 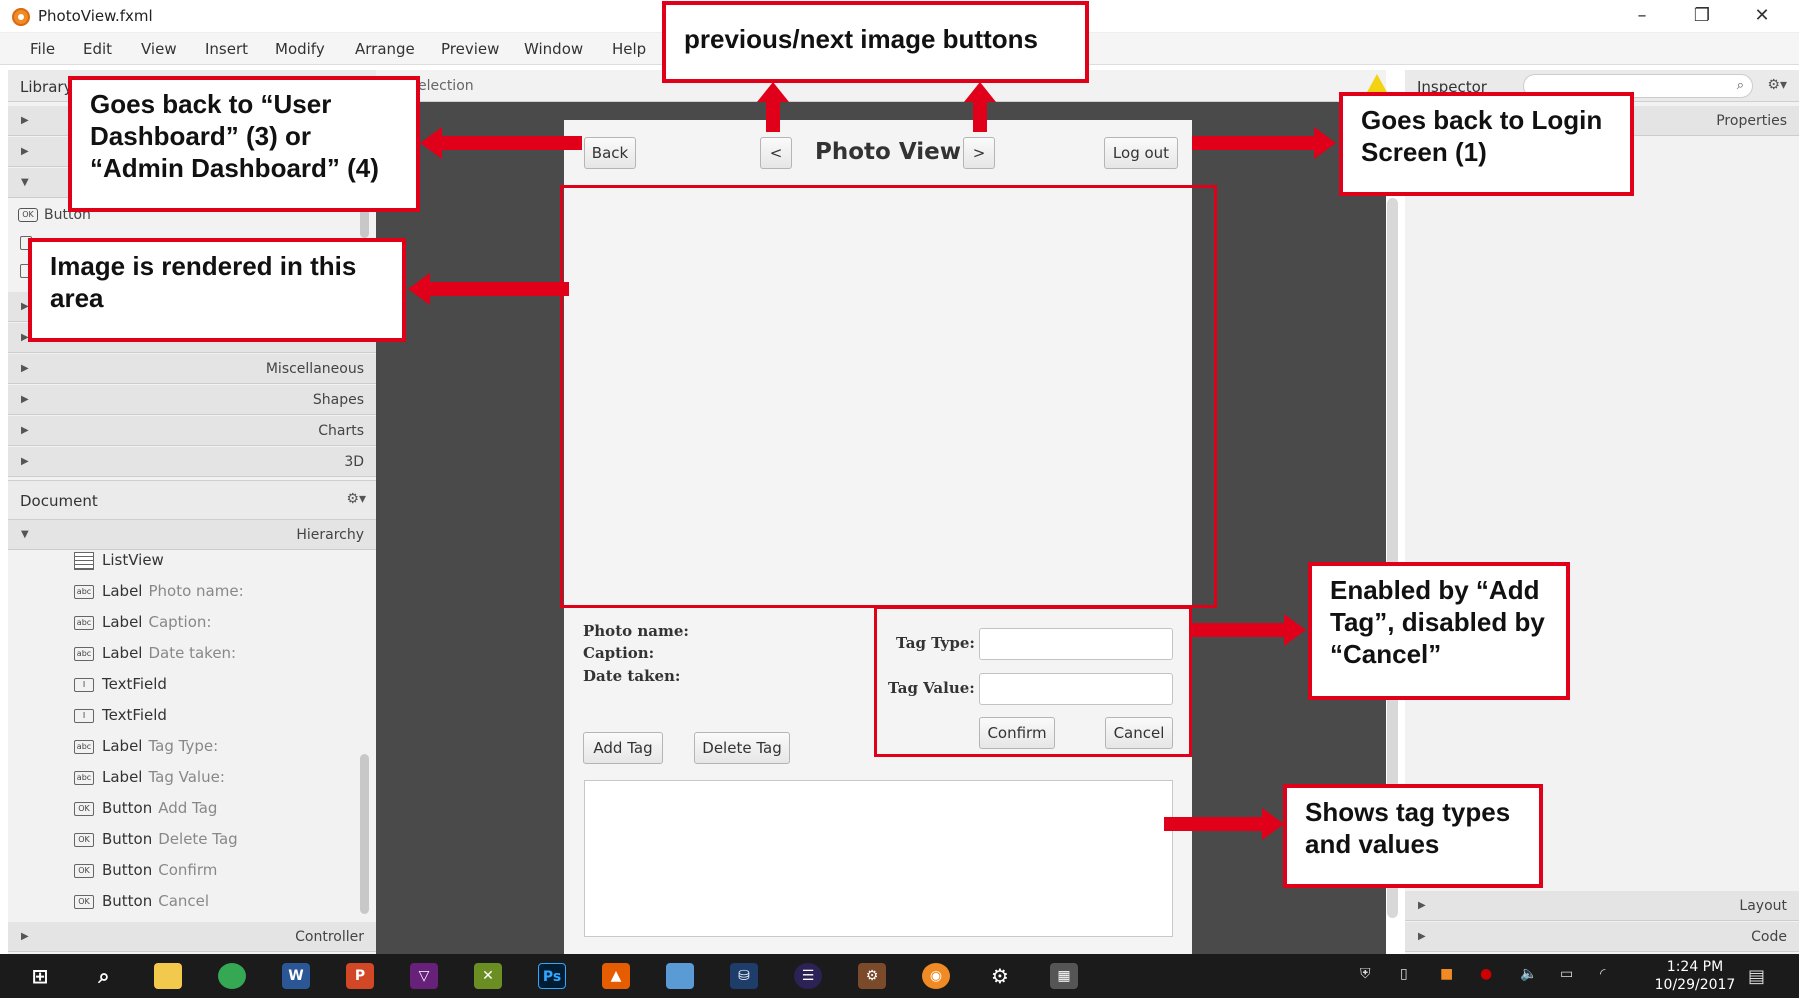 What do you see at coordinates (446, 86) in the screenshot?
I see `selection-path-text: election` at bounding box center [446, 86].